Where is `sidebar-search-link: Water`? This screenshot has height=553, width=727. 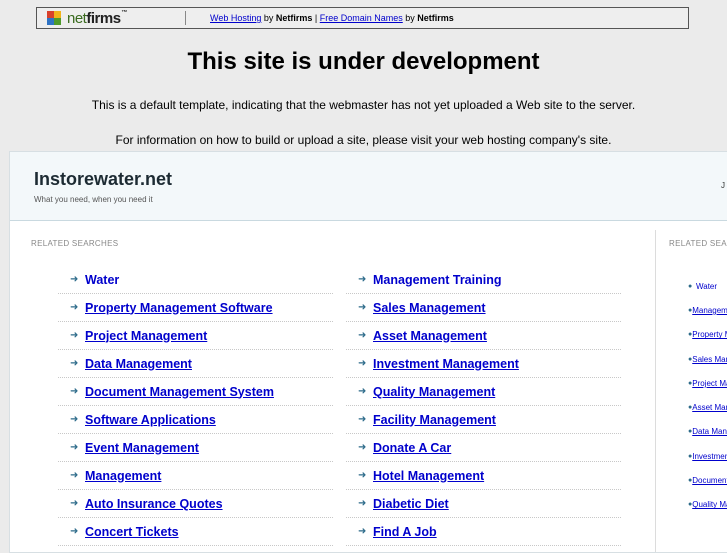
sidebar-search-link: Water is located at coordinates (706, 286).